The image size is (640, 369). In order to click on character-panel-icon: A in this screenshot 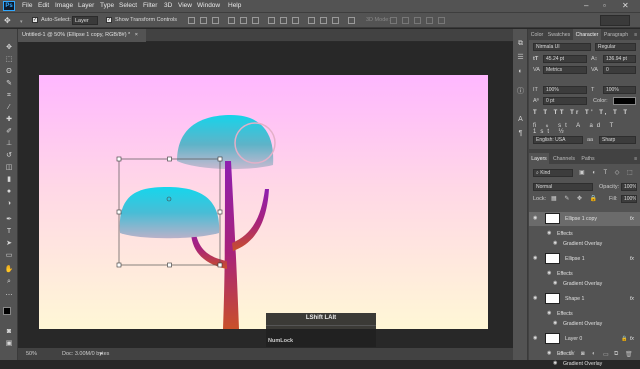, I will do `click(520, 119)`.